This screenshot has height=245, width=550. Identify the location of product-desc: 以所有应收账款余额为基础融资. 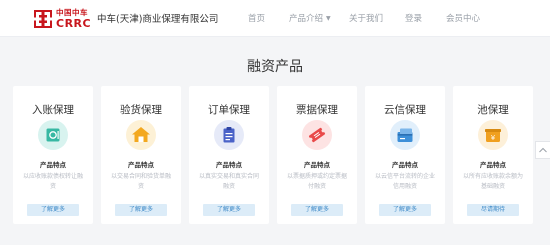
(493, 181).